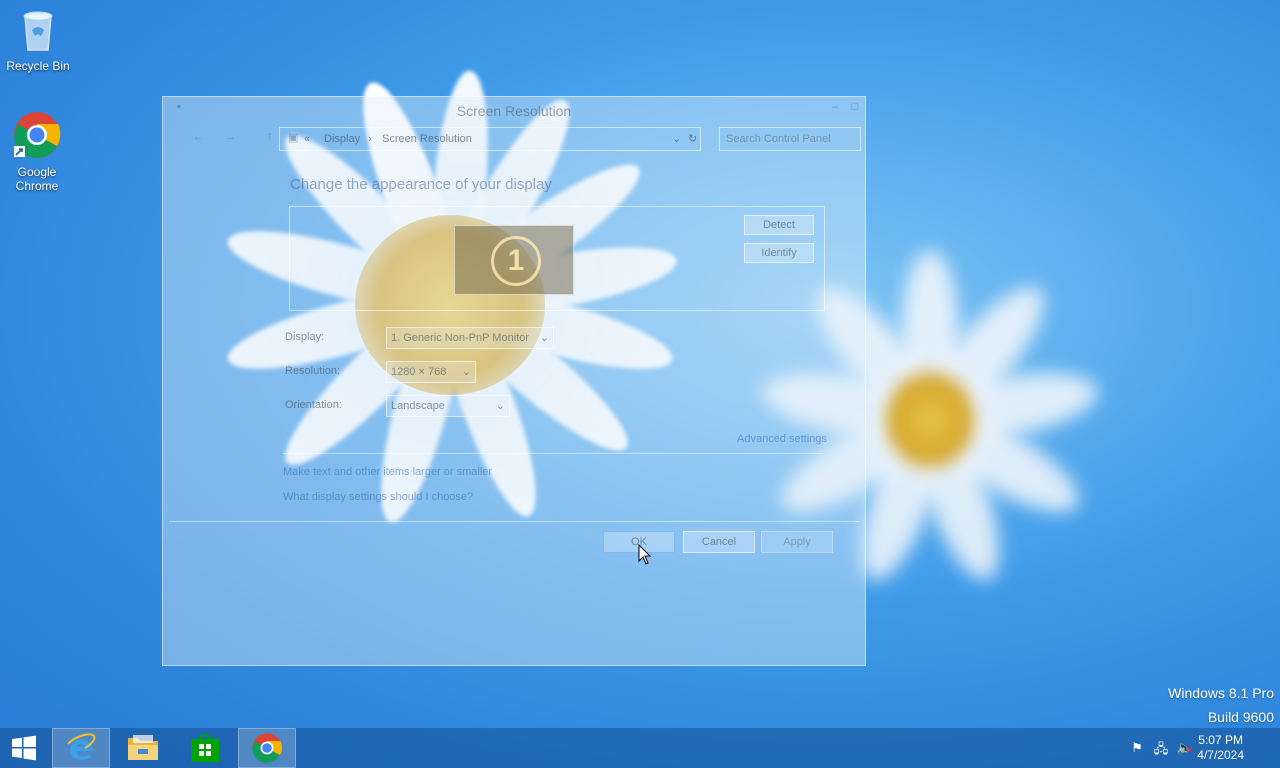 The image size is (1280, 768). I want to click on taskbar-internet-explorer, so click(81, 748).